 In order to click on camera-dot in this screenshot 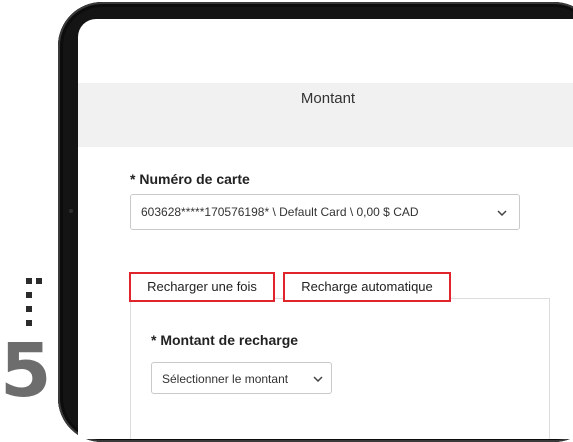, I will do `click(71, 211)`.